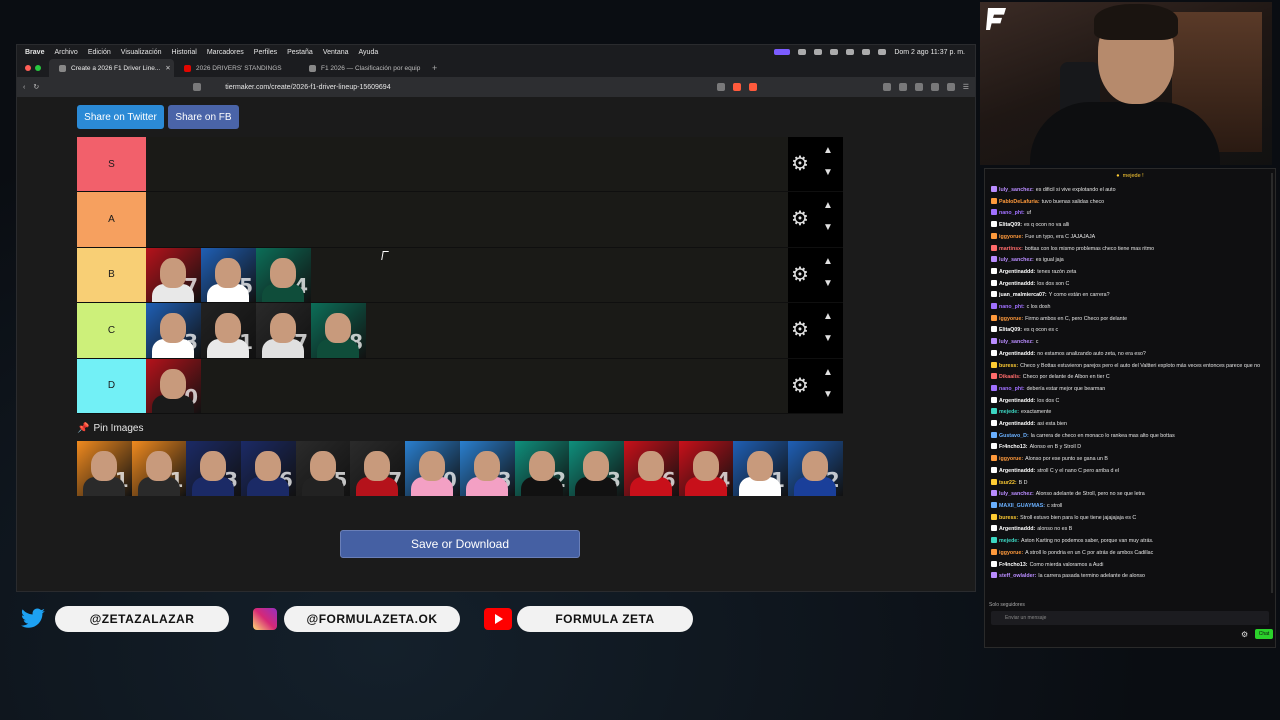 This screenshot has width=1280, height=720. Describe the element at coordinates (460, 220) in the screenshot. I see `tier-row: A ⚙ ▲ ▼` at that location.